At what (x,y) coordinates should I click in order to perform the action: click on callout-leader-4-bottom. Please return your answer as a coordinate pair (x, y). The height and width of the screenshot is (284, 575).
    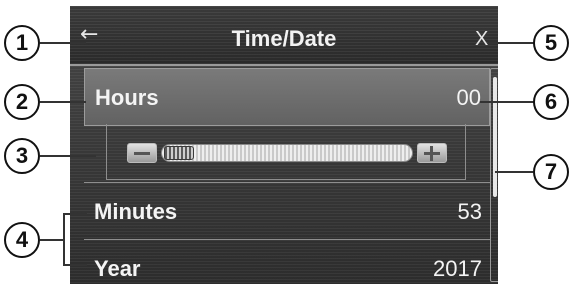
    Looking at the image, I should click on (75, 265).